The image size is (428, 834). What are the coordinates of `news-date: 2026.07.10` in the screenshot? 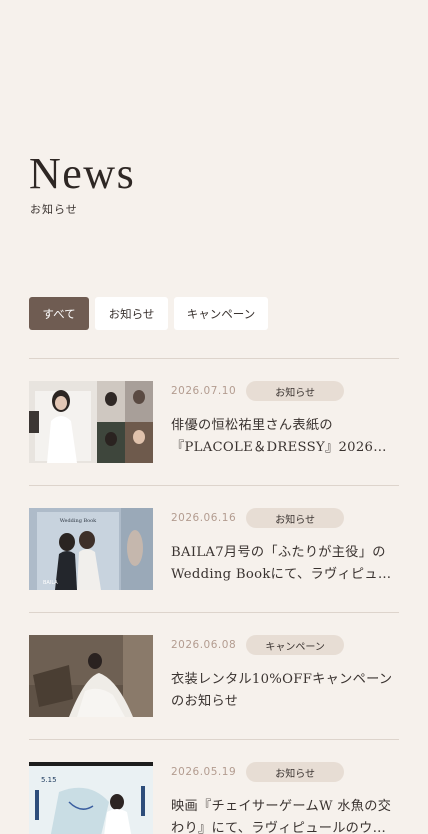 It's located at (204, 391).